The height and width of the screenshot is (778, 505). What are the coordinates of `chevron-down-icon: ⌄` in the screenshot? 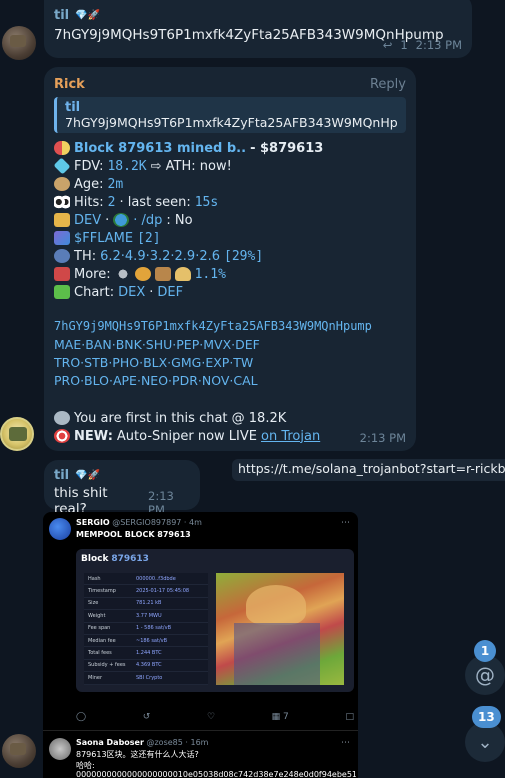 It's located at (485, 742).